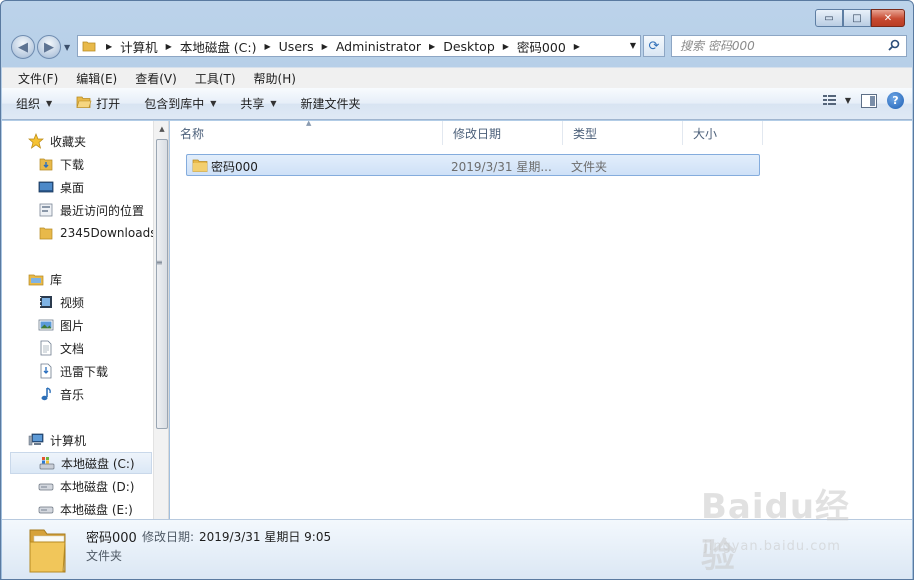 This screenshot has height=580, width=914. What do you see at coordinates (829, 18) in the screenshot?
I see `minimize-button: ▭` at bounding box center [829, 18].